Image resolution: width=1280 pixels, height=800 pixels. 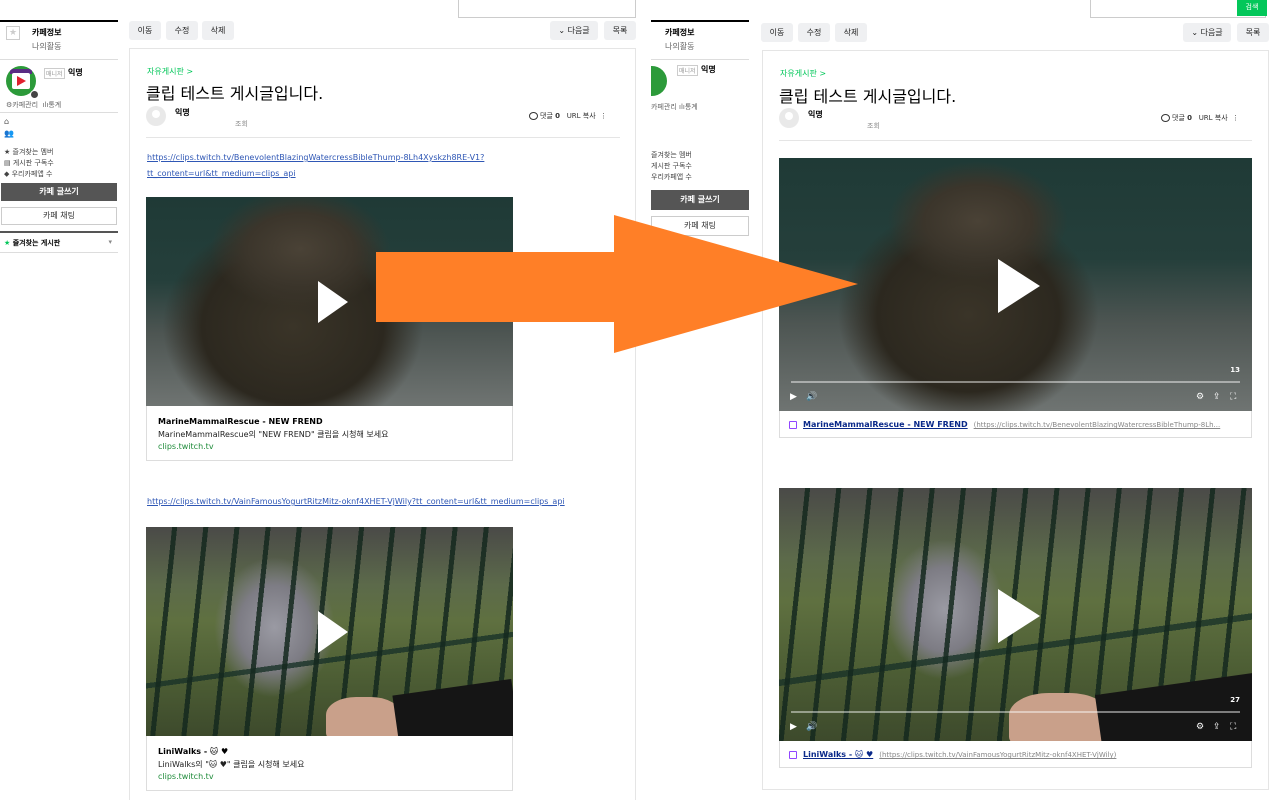 I want to click on members-icon: 👥, so click(x=9, y=133).